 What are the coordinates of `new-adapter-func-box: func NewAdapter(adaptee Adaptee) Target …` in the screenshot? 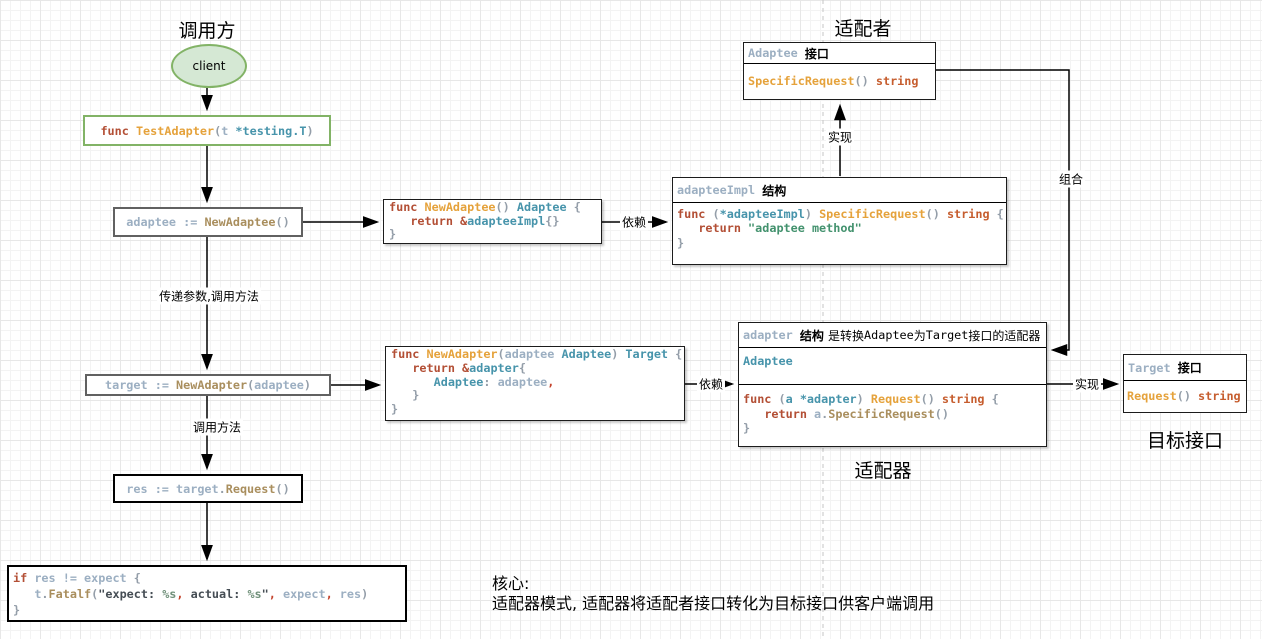 It's located at (535, 383).